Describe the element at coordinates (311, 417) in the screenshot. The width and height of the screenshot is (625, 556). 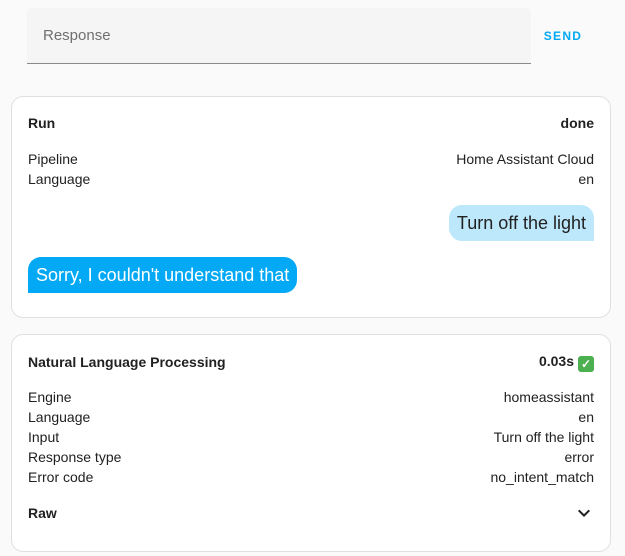
I see `nlp-row-language: Language en` at that location.